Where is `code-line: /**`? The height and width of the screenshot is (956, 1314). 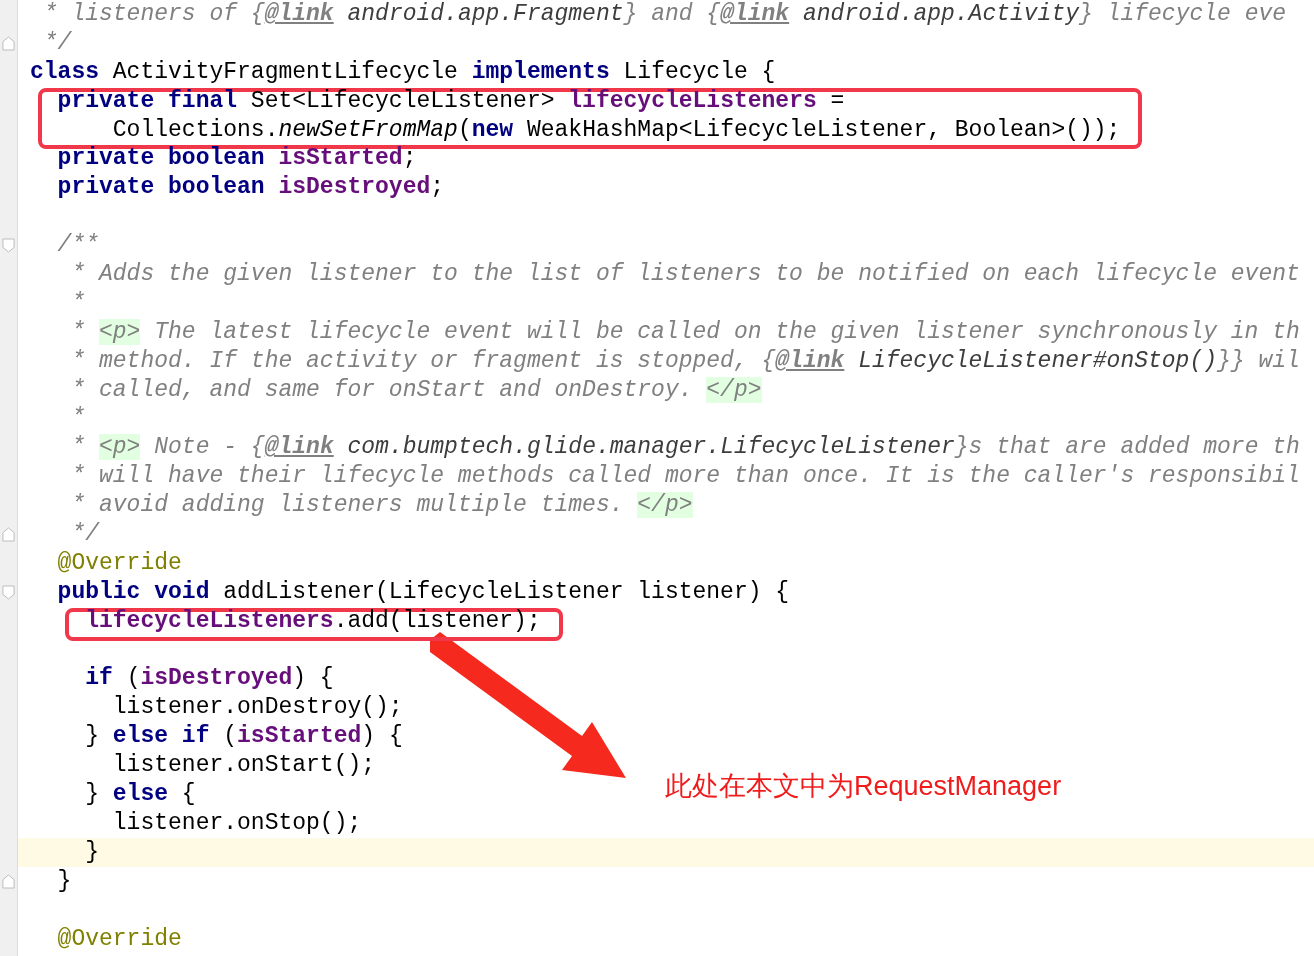 code-line: /** is located at coordinates (77, 246).